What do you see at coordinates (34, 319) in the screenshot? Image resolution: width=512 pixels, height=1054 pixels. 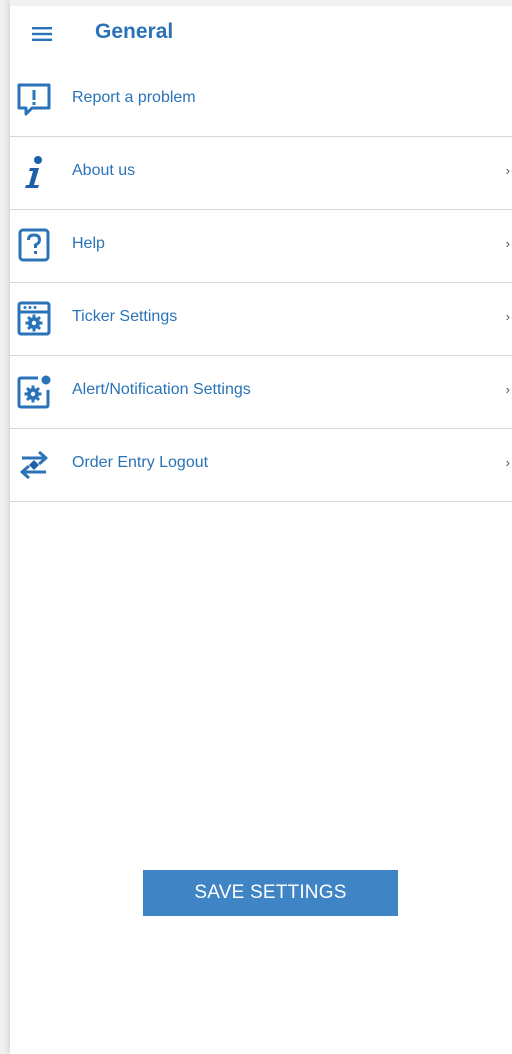 I see `ticker-settings-icon` at bounding box center [34, 319].